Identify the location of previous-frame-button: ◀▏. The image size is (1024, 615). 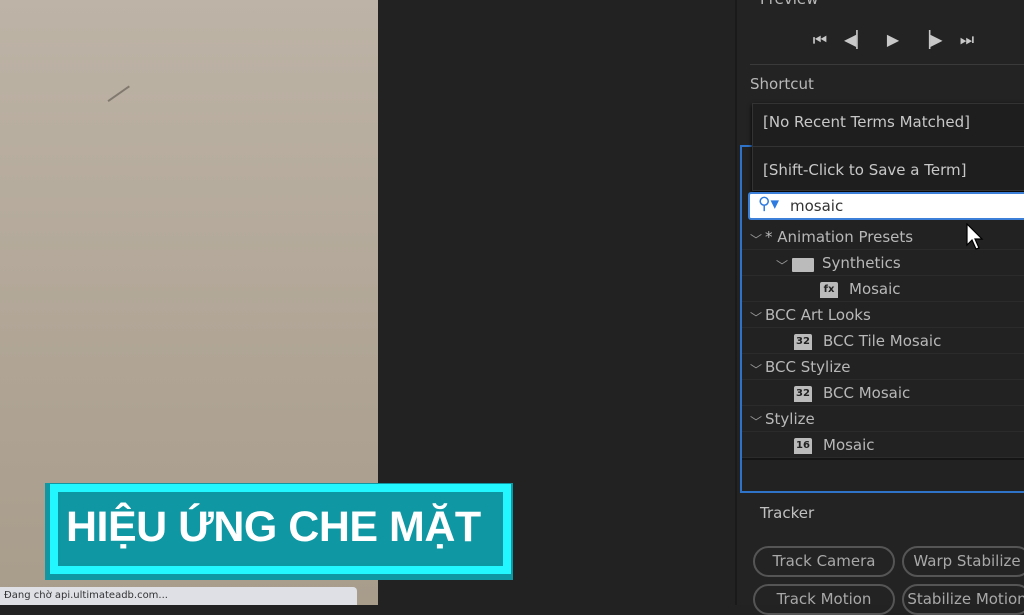
(856, 41).